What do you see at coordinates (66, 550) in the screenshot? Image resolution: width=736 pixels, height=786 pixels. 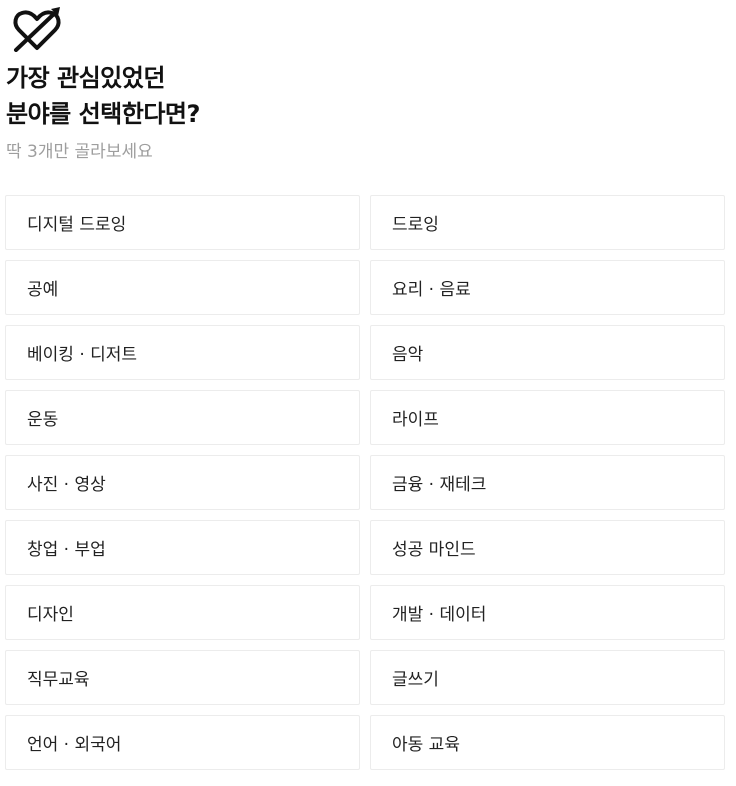 I see `category-option-label: 창업 · 부업` at bounding box center [66, 550].